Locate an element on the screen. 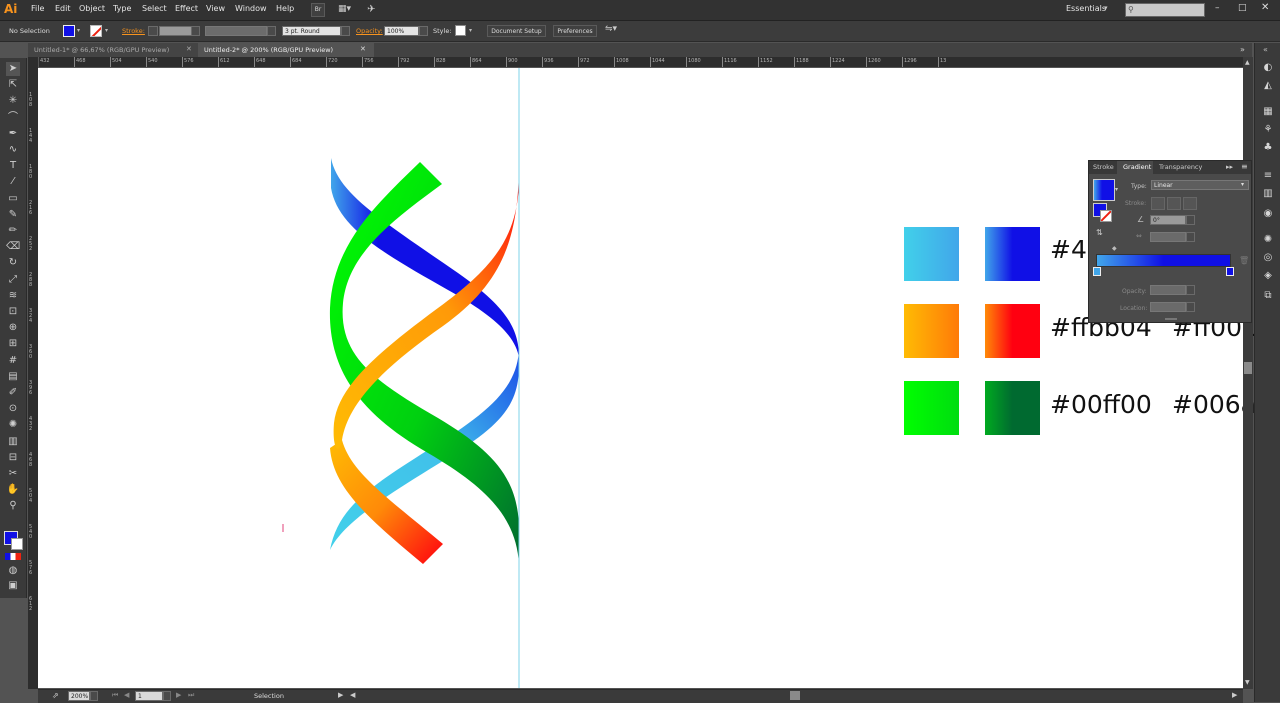  brush-definition: 3 pt. Round is located at coordinates (311, 31).